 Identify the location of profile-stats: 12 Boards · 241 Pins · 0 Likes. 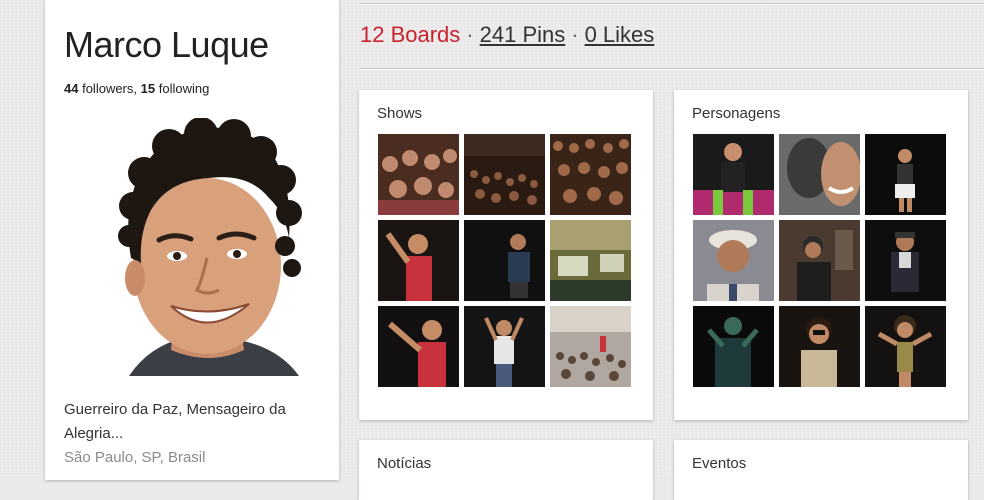
(507, 35).